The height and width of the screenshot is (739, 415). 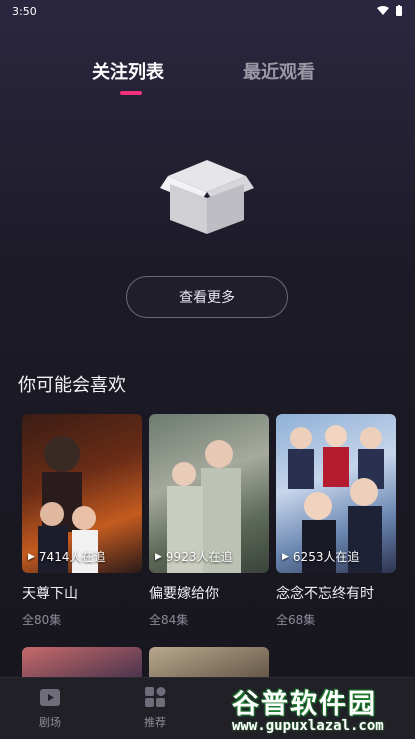 What do you see at coordinates (155, 708) in the screenshot?
I see `nav-recommend: 推荐` at bounding box center [155, 708].